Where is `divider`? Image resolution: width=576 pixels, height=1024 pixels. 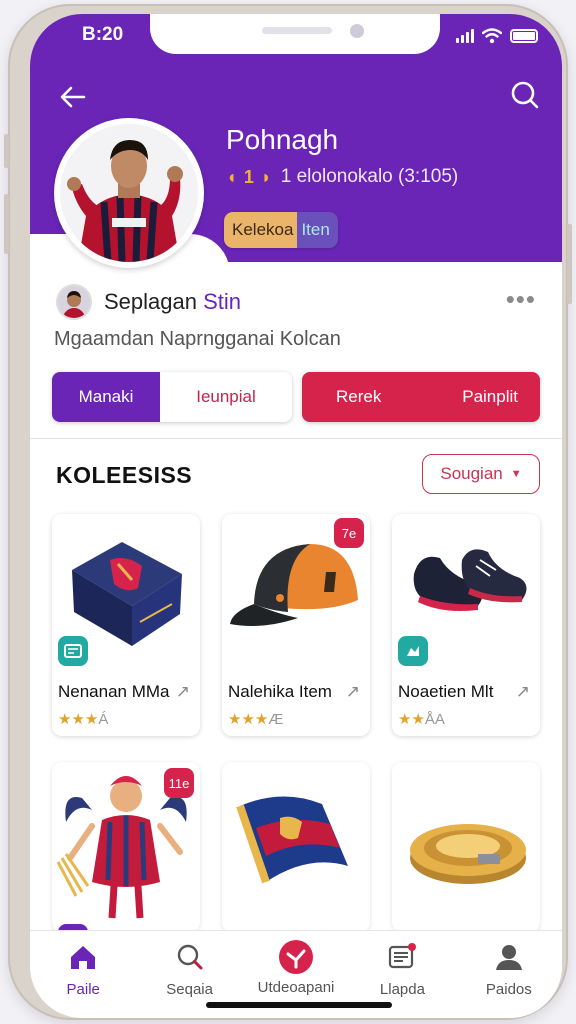 divider is located at coordinates (296, 438).